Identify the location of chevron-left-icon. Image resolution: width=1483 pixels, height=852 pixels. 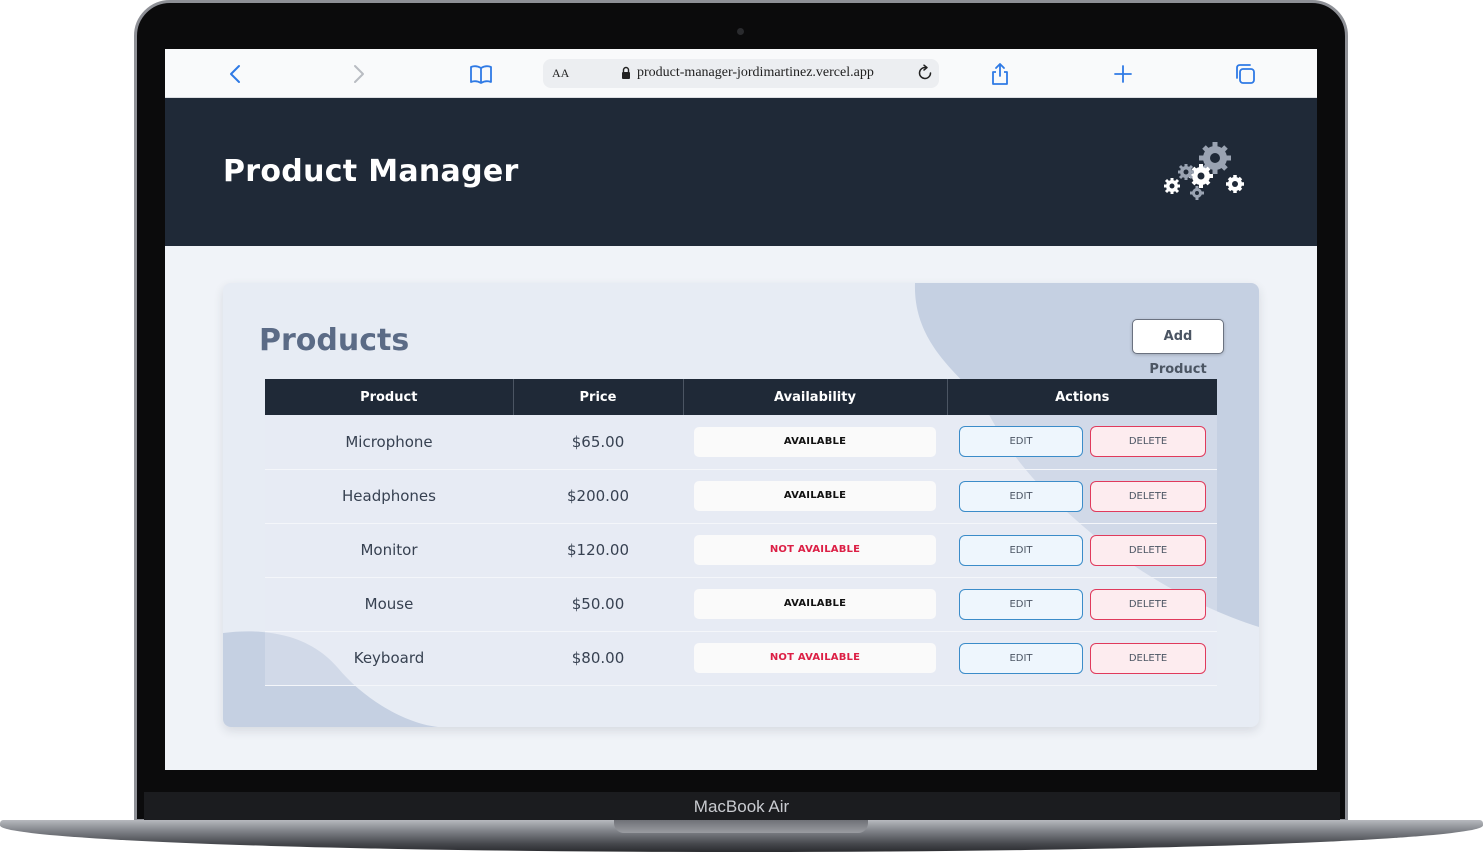
(236, 74).